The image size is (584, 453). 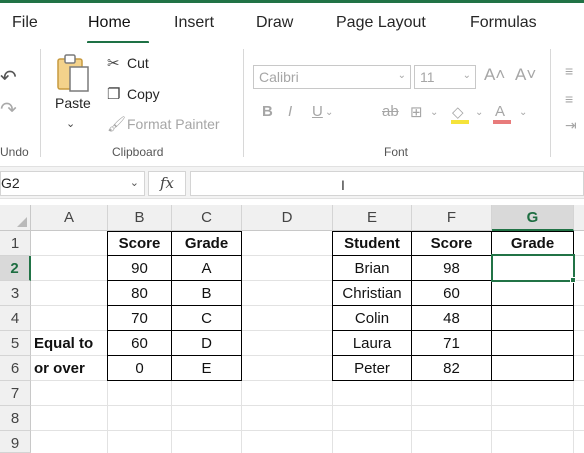 What do you see at coordinates (372, 293) in the screenshot?
I see `cell-e3: Christian` at bounding box center [372, 293].